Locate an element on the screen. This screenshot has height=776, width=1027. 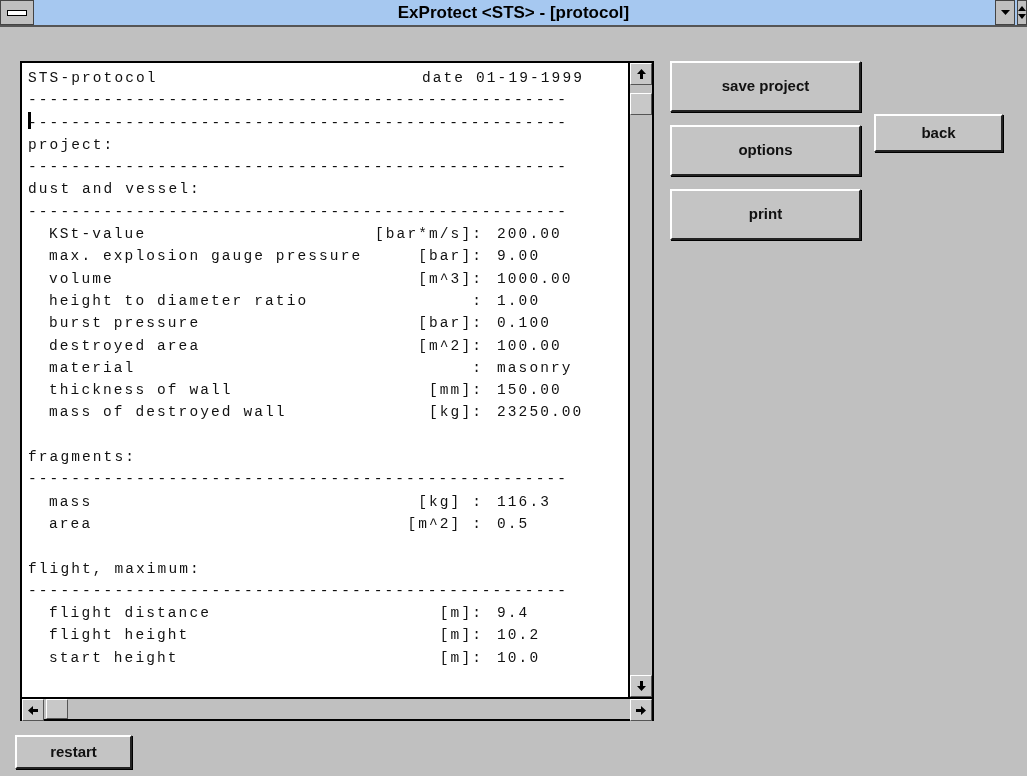
right-arrow-icon is located at coordinates (641, 710).